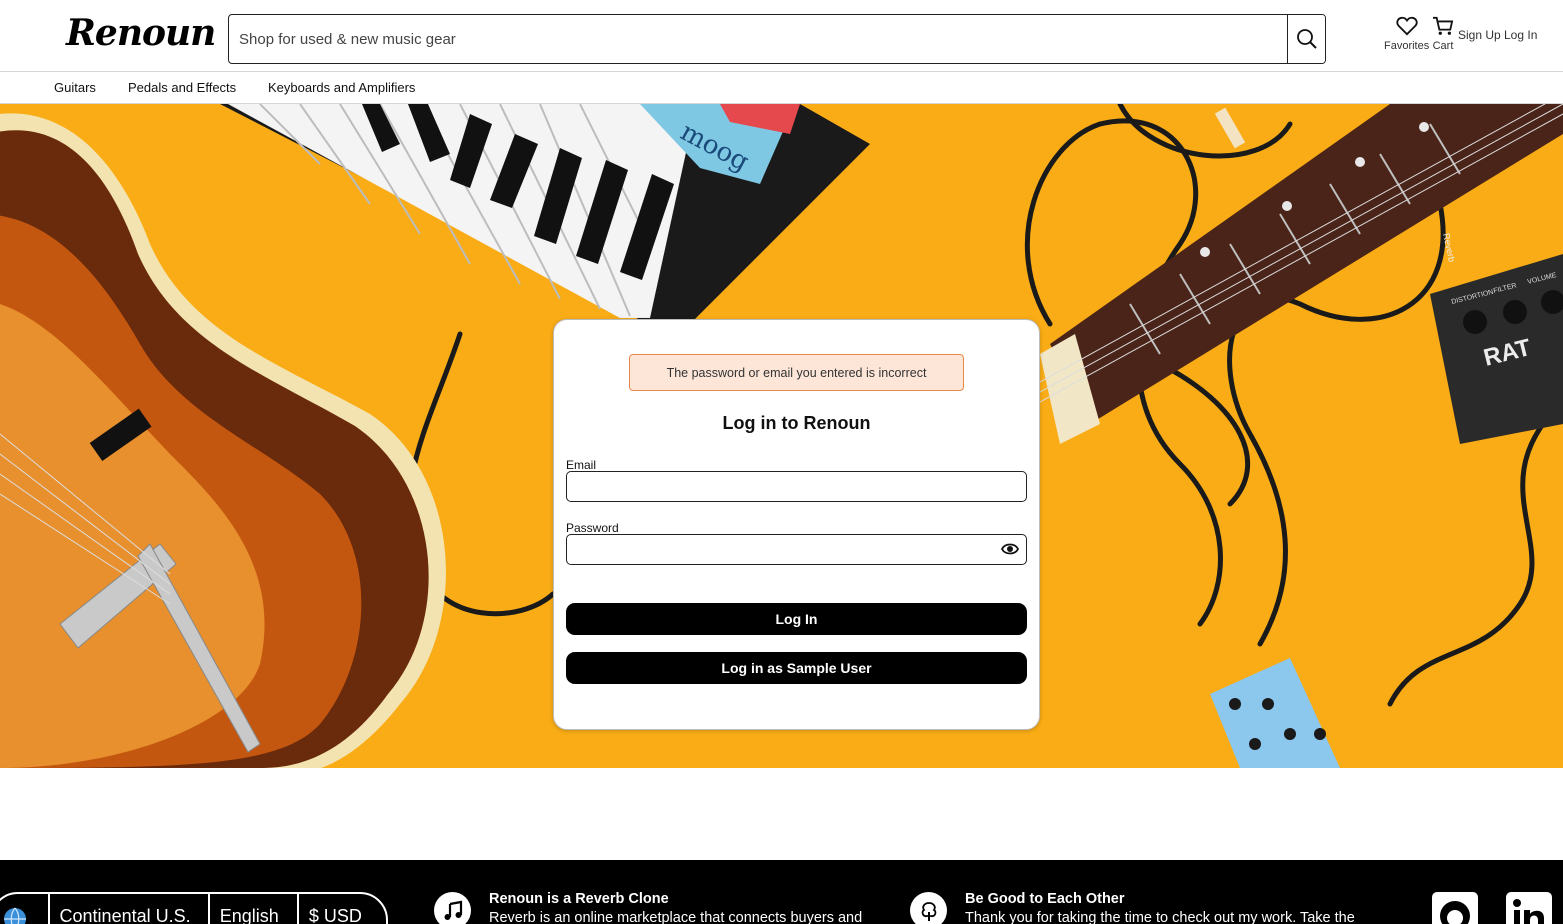 Image resolution: width=1563 pixels, height=924 pixels. I want to click on tree-icon, so click(928, 908).